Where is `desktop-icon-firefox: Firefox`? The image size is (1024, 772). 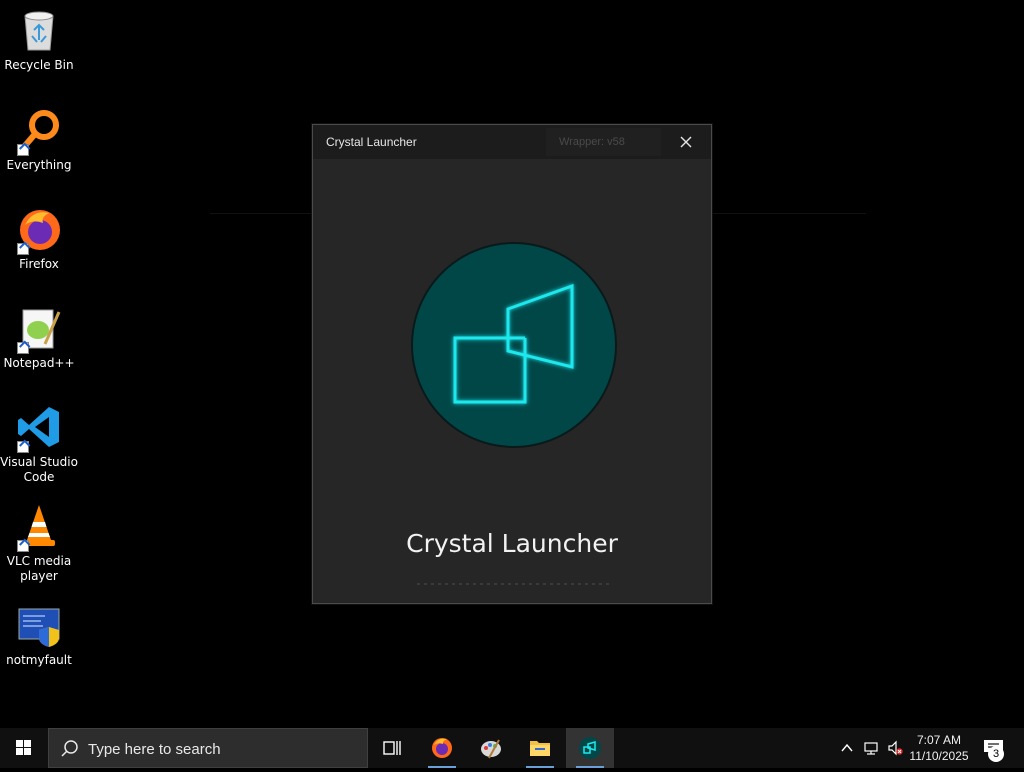
desktop-icon-firefox: Firefox is located at coordinates (39, 235).